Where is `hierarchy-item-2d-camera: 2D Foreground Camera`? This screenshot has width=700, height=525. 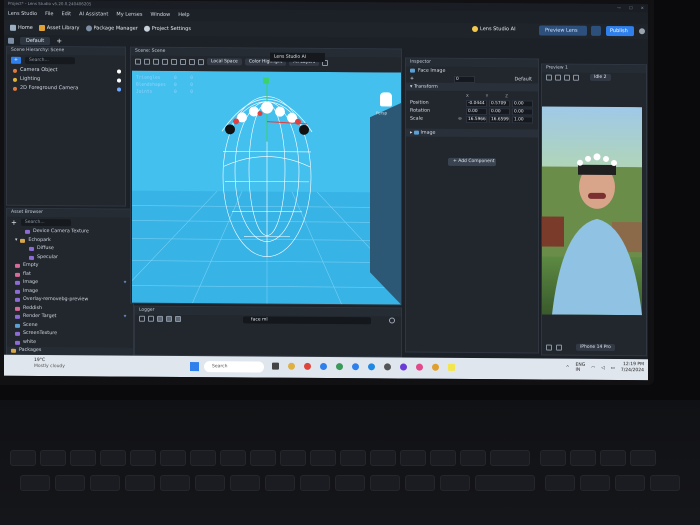
hierarchy-item-2d-camera: 2D Foreground Camera is located at coordinates (66, 89).